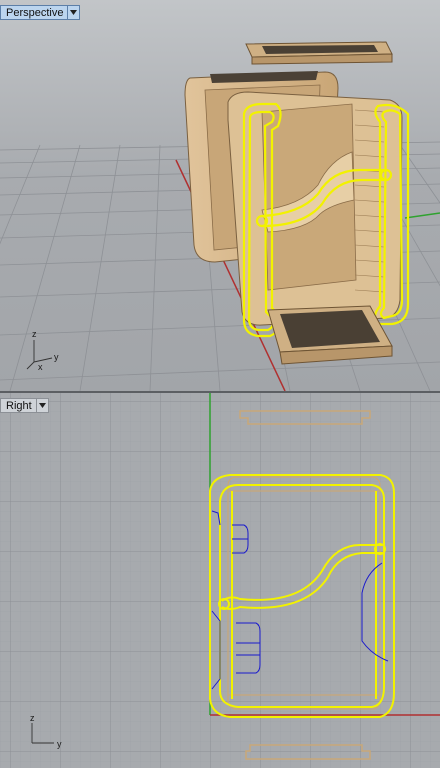 The height and width of the screenshot is (768, 440). What do you see at coordinates (56, 357) in the screenshot?
I see `perspective-axis-y-label: y` at bounding box center [56, 357].